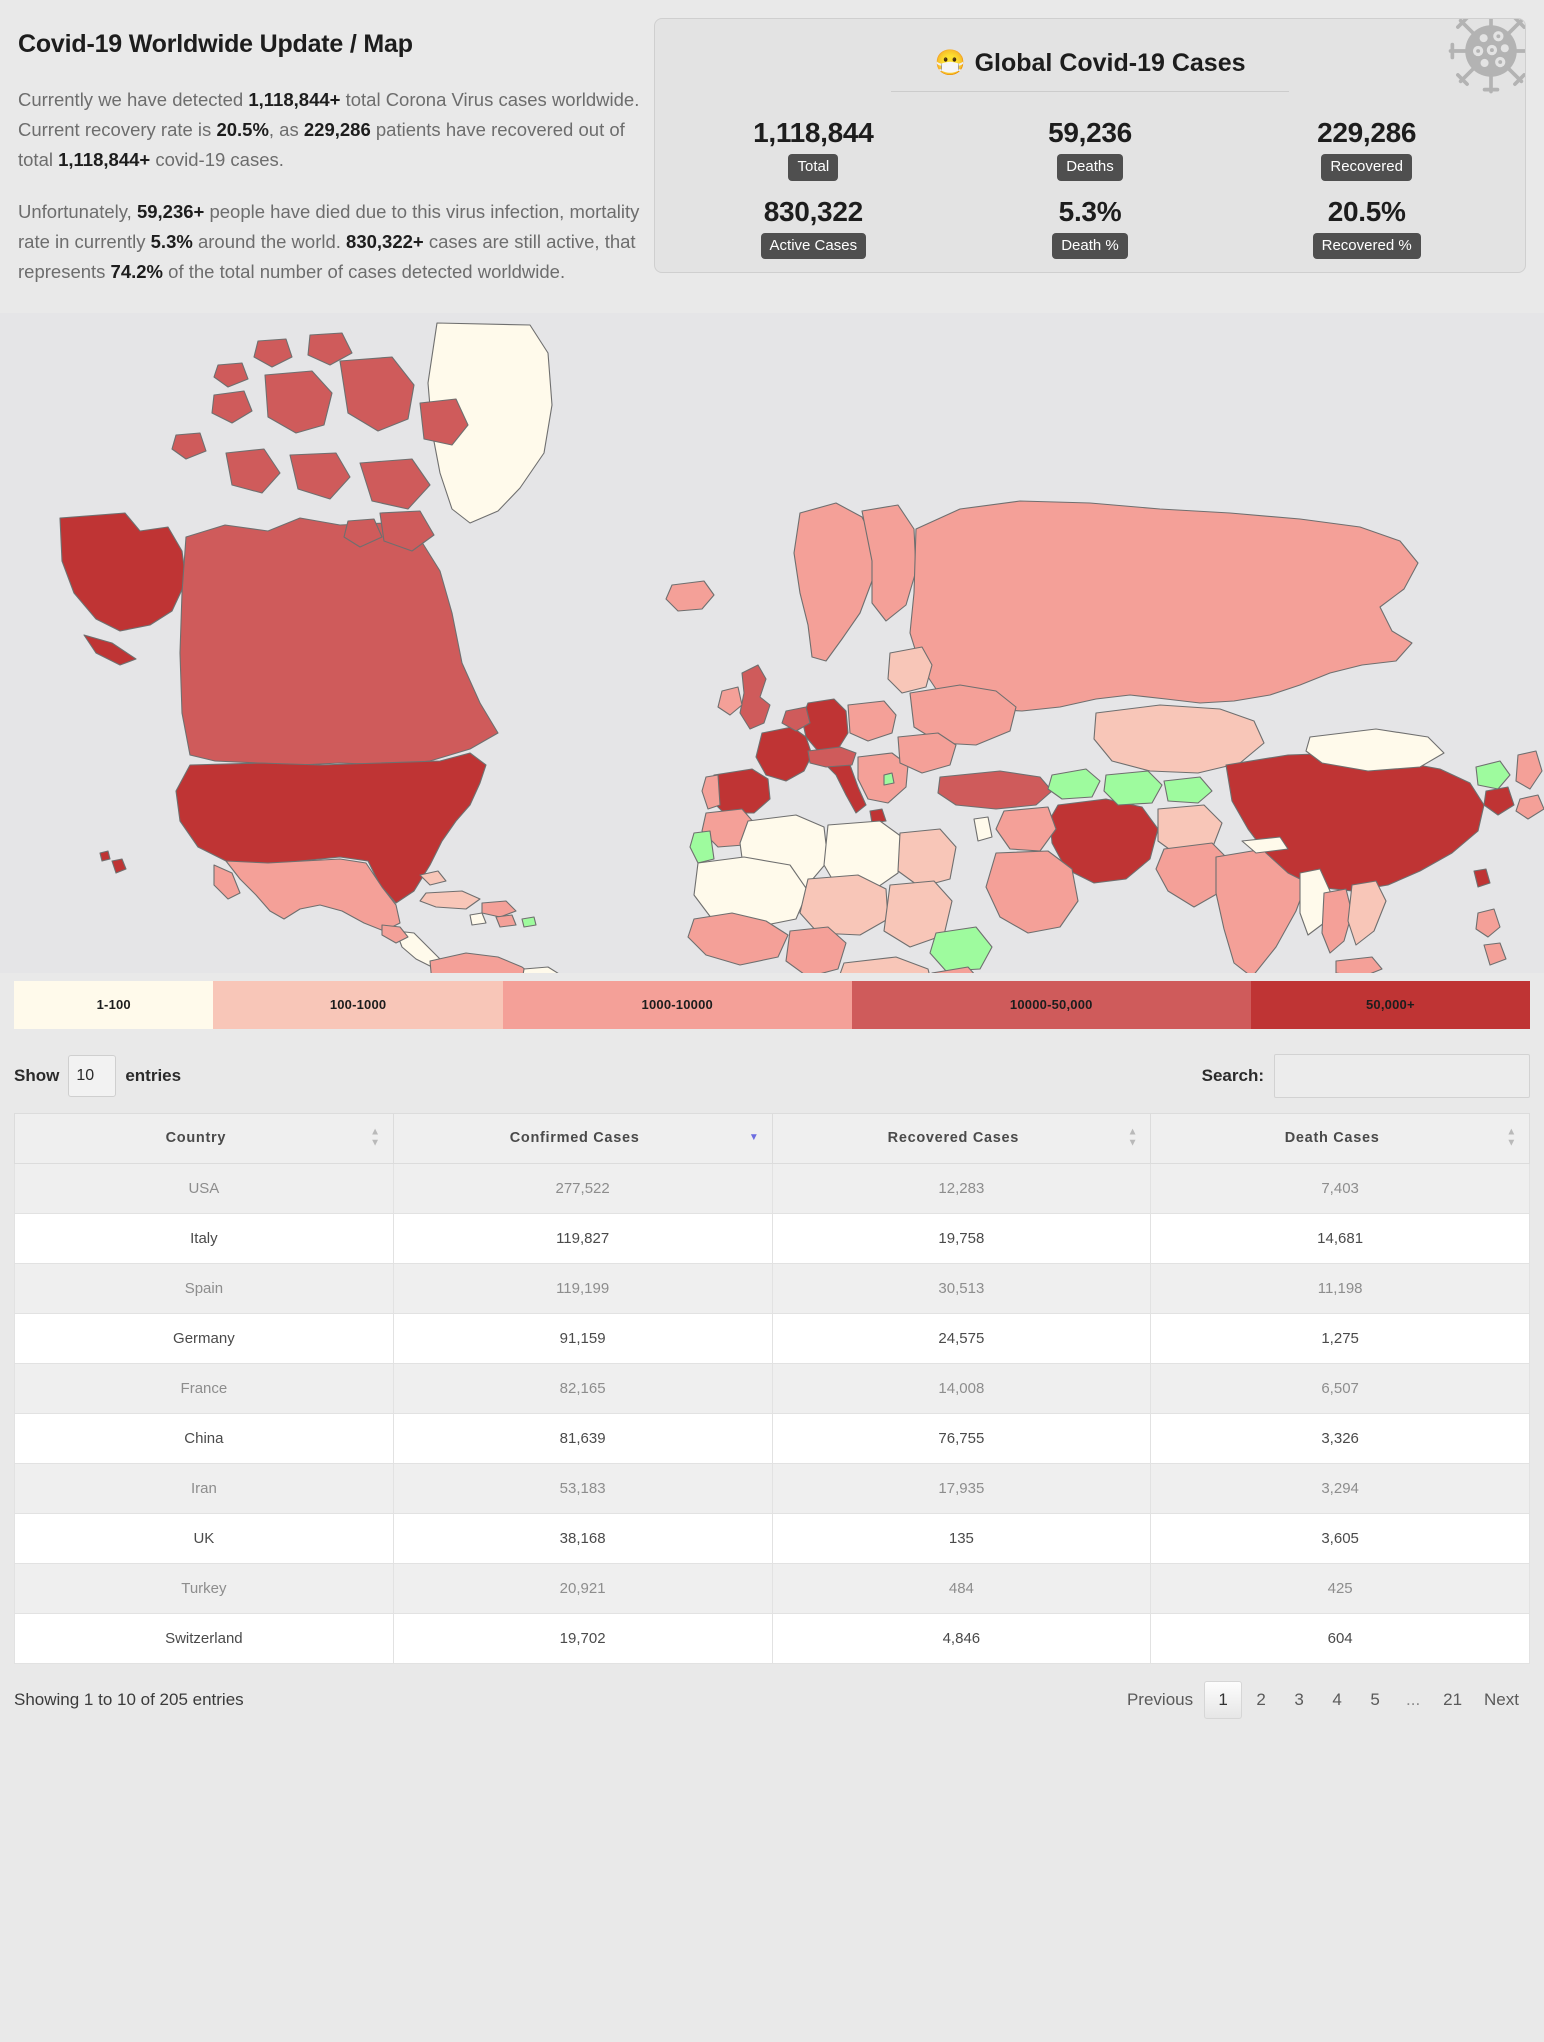 The height and width of the screenshot is (2042, 1544). I want to click on legend-item-3: 1000-10000, so click(677, 1004).